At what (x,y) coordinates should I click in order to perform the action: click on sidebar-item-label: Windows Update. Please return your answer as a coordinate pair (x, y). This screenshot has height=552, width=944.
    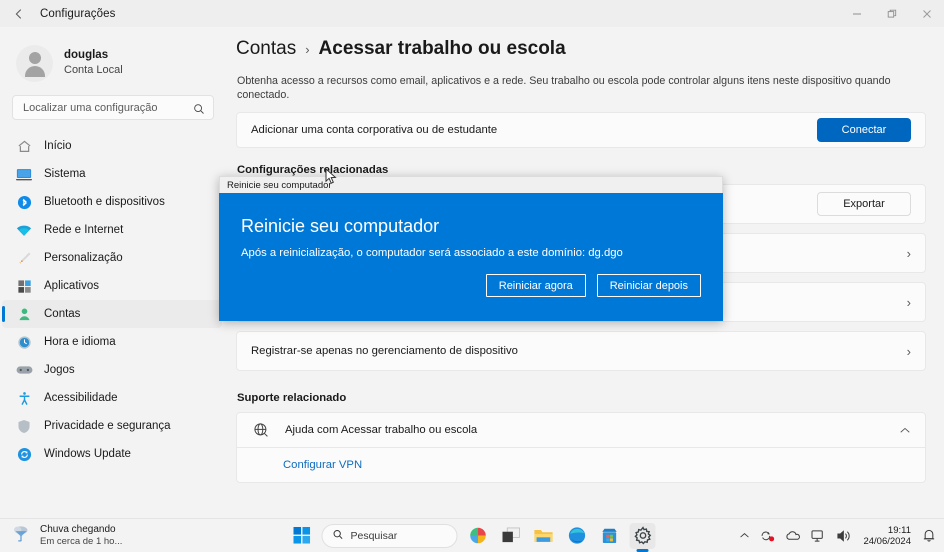
    Looking at the image, I should click on (87, 454).